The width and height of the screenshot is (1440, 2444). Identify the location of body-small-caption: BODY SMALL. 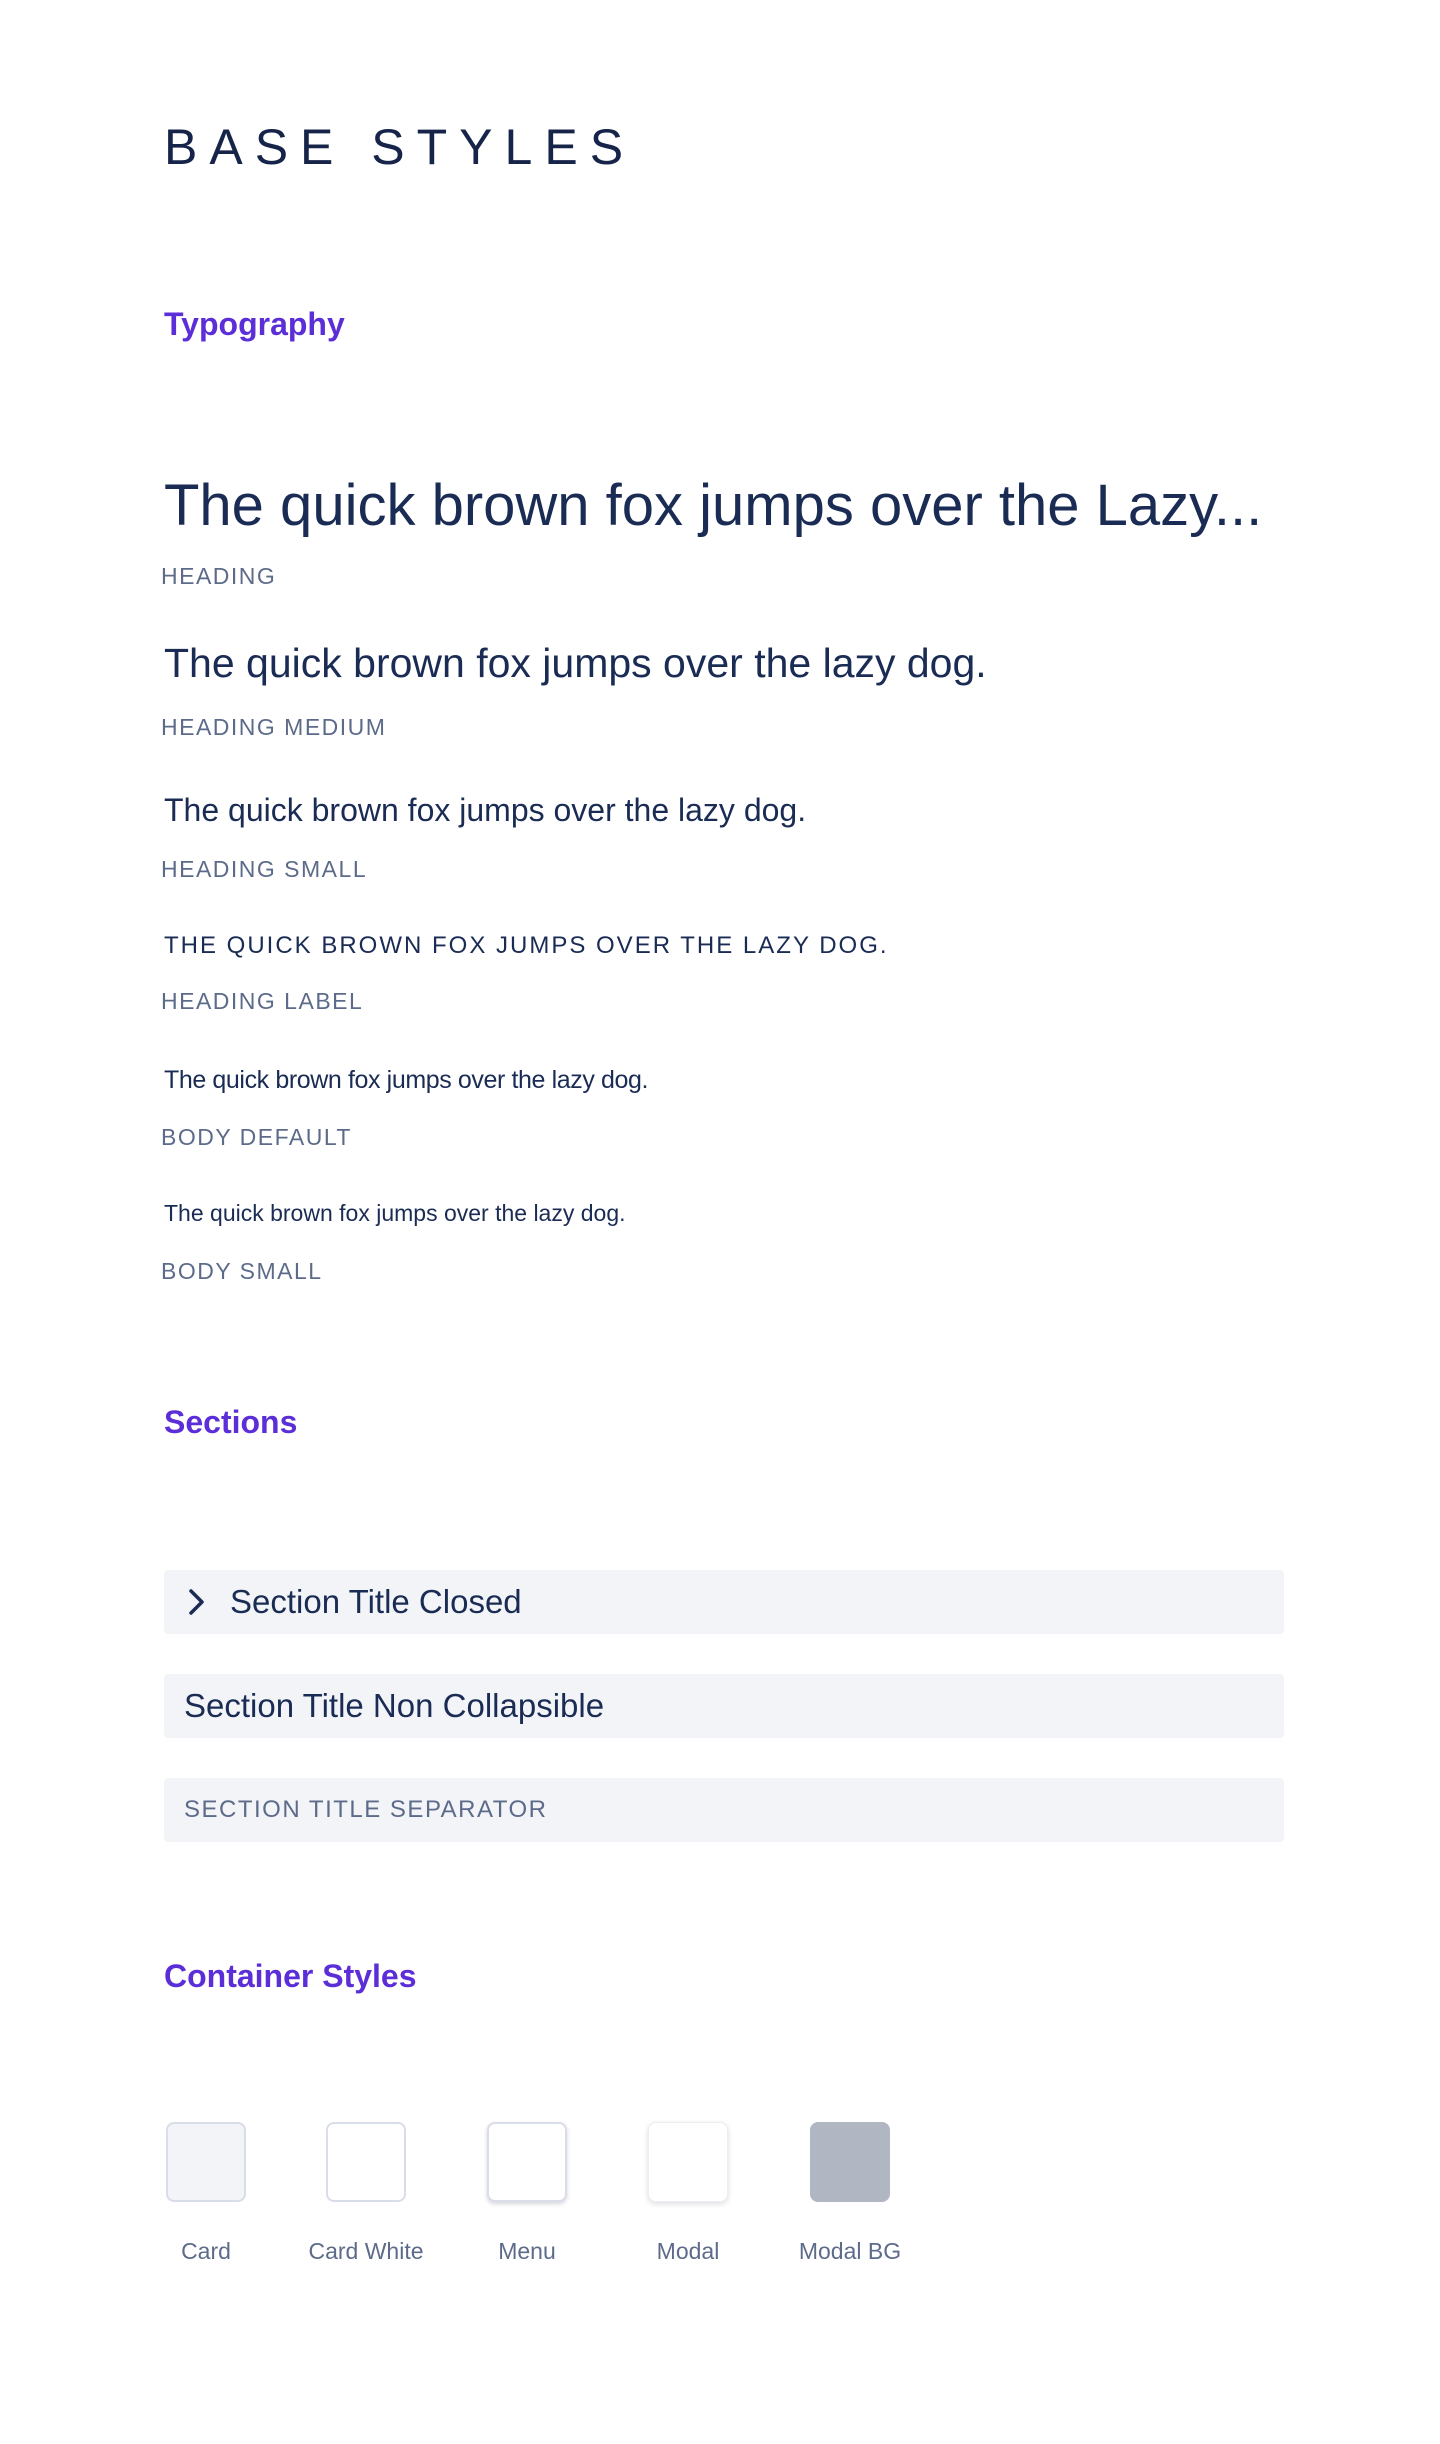
(242, 1271).